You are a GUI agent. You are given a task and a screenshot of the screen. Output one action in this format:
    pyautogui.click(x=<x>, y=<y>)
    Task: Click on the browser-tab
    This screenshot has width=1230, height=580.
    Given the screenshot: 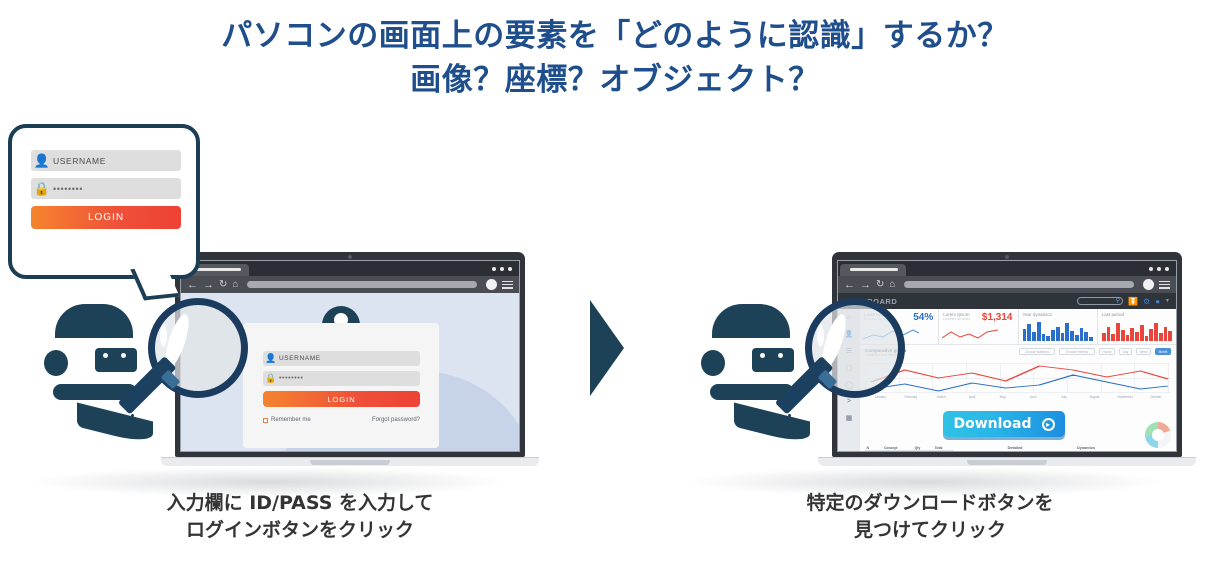 What is the action you would take?
    pyautogui.click(x=873, y=270)
    